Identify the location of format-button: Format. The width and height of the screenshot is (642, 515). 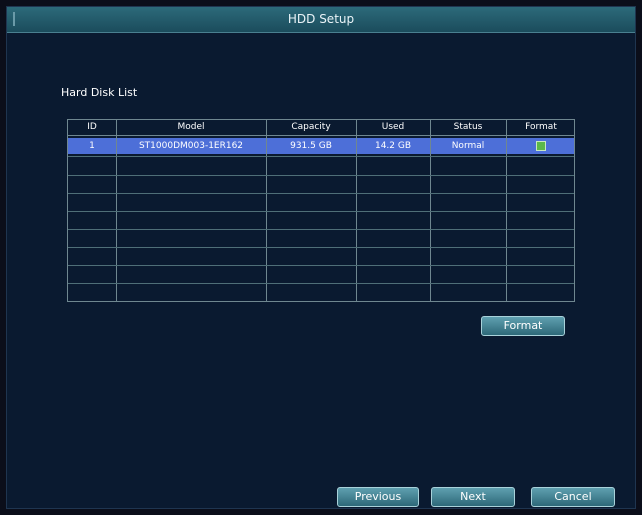
(523, 326).